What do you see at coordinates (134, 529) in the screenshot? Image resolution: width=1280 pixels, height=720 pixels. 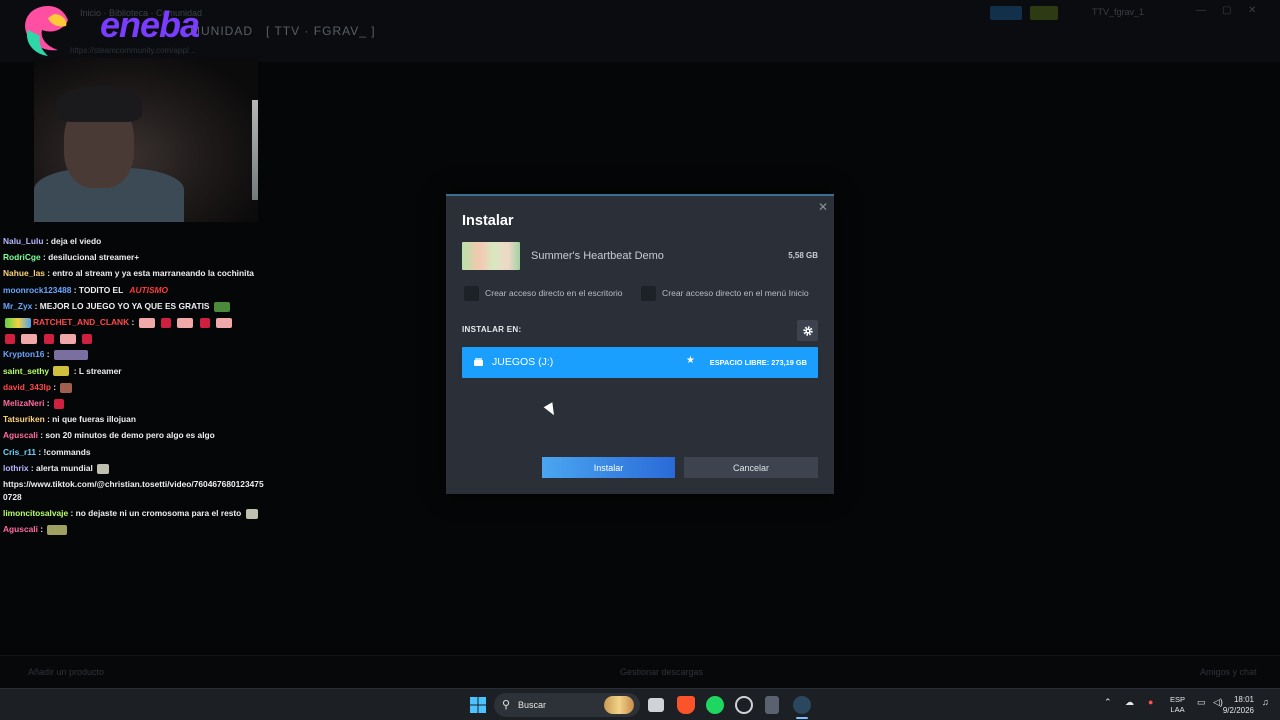 I see `chat-message: Aguscali :` at bounding box center [134, 529].